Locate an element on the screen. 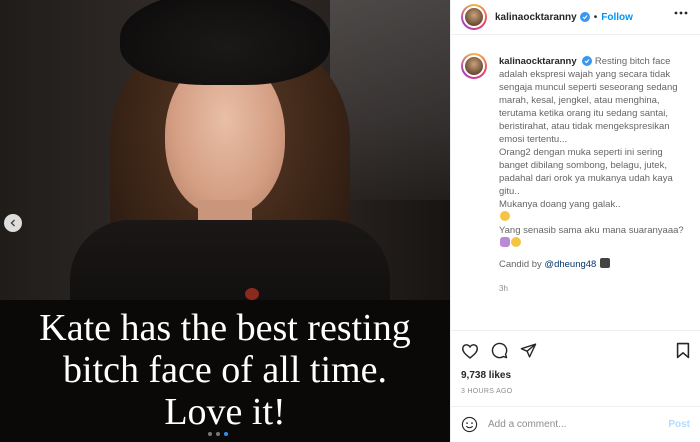 This screenshot has height=442, width=700. comment-icon is located at coordinates (499, 350).